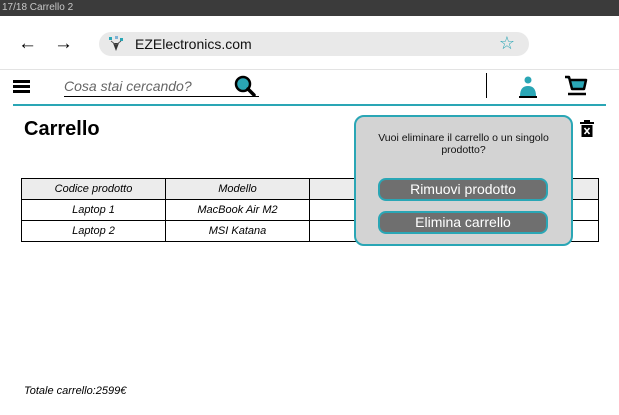 This screenshot has height=415, width=619. Describe the element at coordinates (237, 231) in the screenshot. I see `cell-model: MSI Katana` at that location.